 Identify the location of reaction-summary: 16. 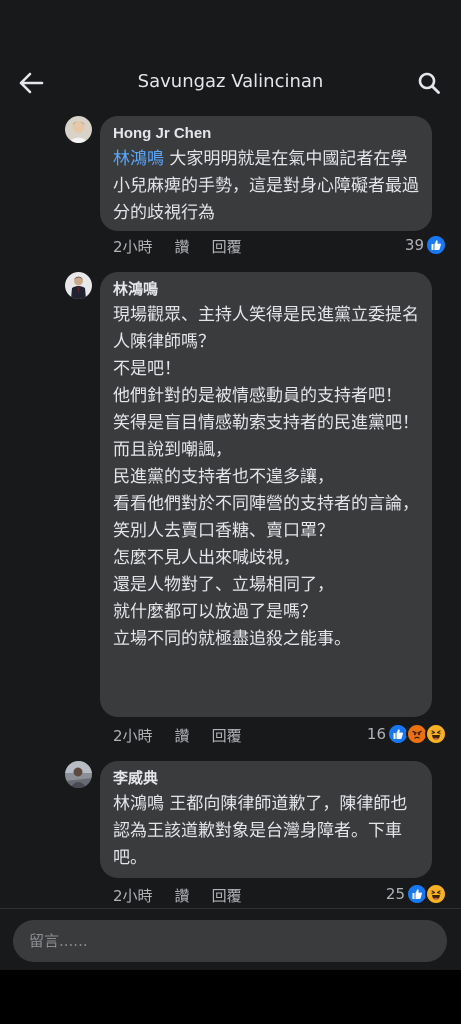
(407, 734).